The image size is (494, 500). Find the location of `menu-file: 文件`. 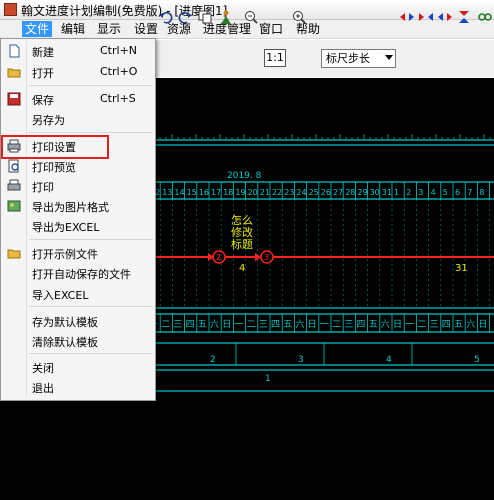

menu-file: 文件 is located at coordinates (37, 29).